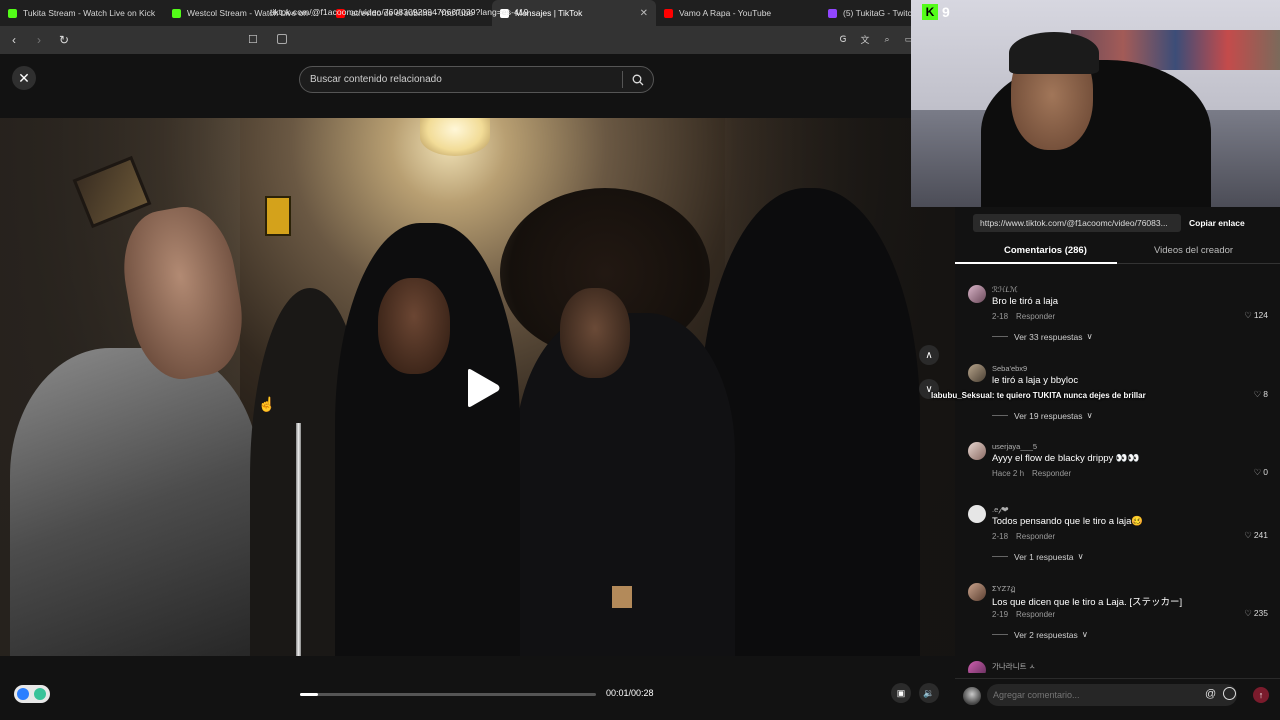 Image resolution: width=1280 pixels, height=720 pixels. I want to click on reload-icon: ↻, so click(64, 40).